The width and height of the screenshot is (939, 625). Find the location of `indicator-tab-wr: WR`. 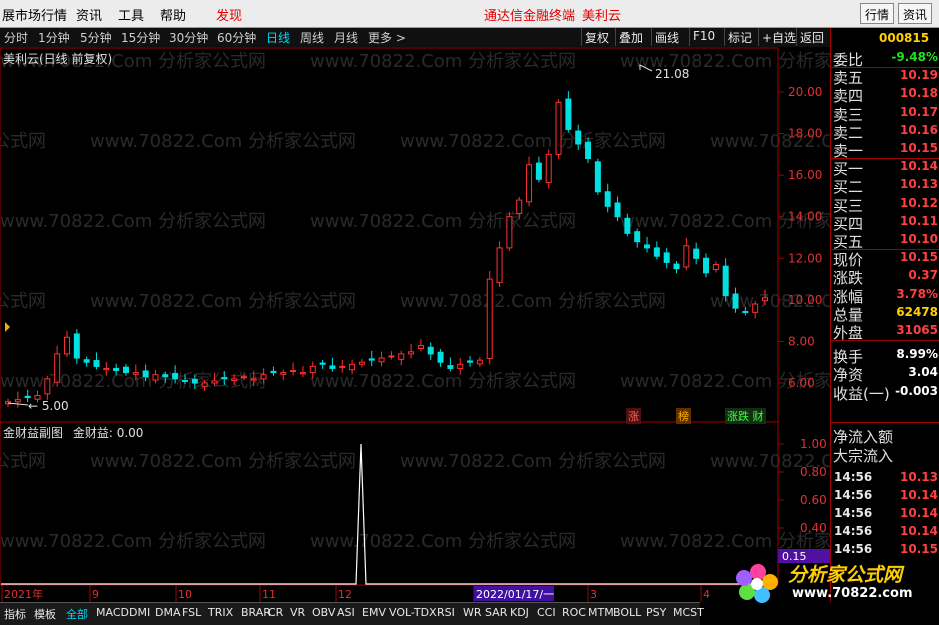

indicator-tab-wr: WR is located at coordinates (472, 612).